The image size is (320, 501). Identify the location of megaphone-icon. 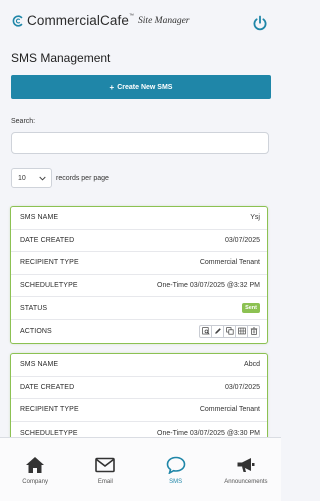
(246, 465).